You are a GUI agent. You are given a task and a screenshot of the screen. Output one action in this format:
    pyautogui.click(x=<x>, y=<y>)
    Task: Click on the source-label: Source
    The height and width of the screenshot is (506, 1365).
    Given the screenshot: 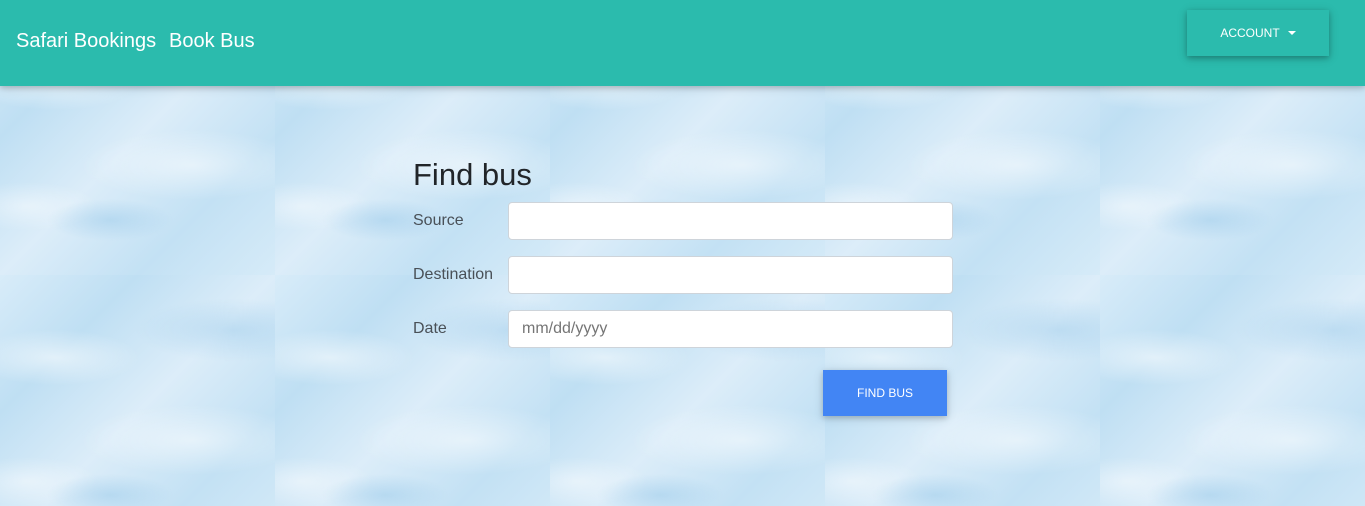 What is the action you would take?
    pyautogui.click(x=438, y=220)
    